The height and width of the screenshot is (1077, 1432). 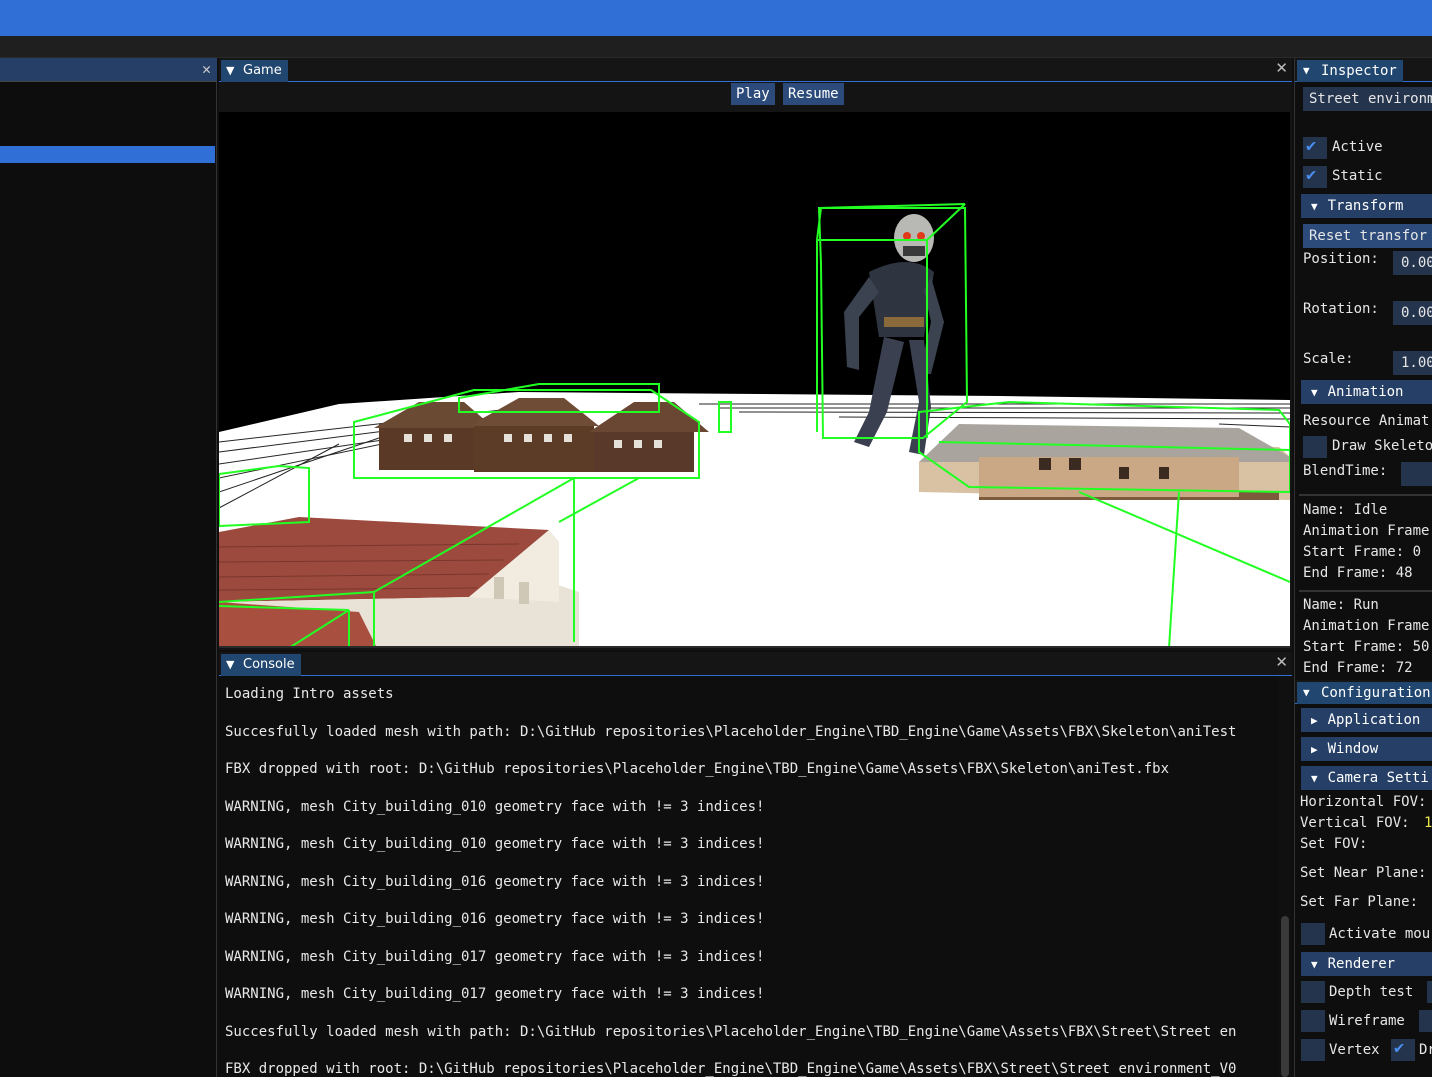 I want to click on configuration-header: ▼ Configuration, so click(x=1363, y=692).